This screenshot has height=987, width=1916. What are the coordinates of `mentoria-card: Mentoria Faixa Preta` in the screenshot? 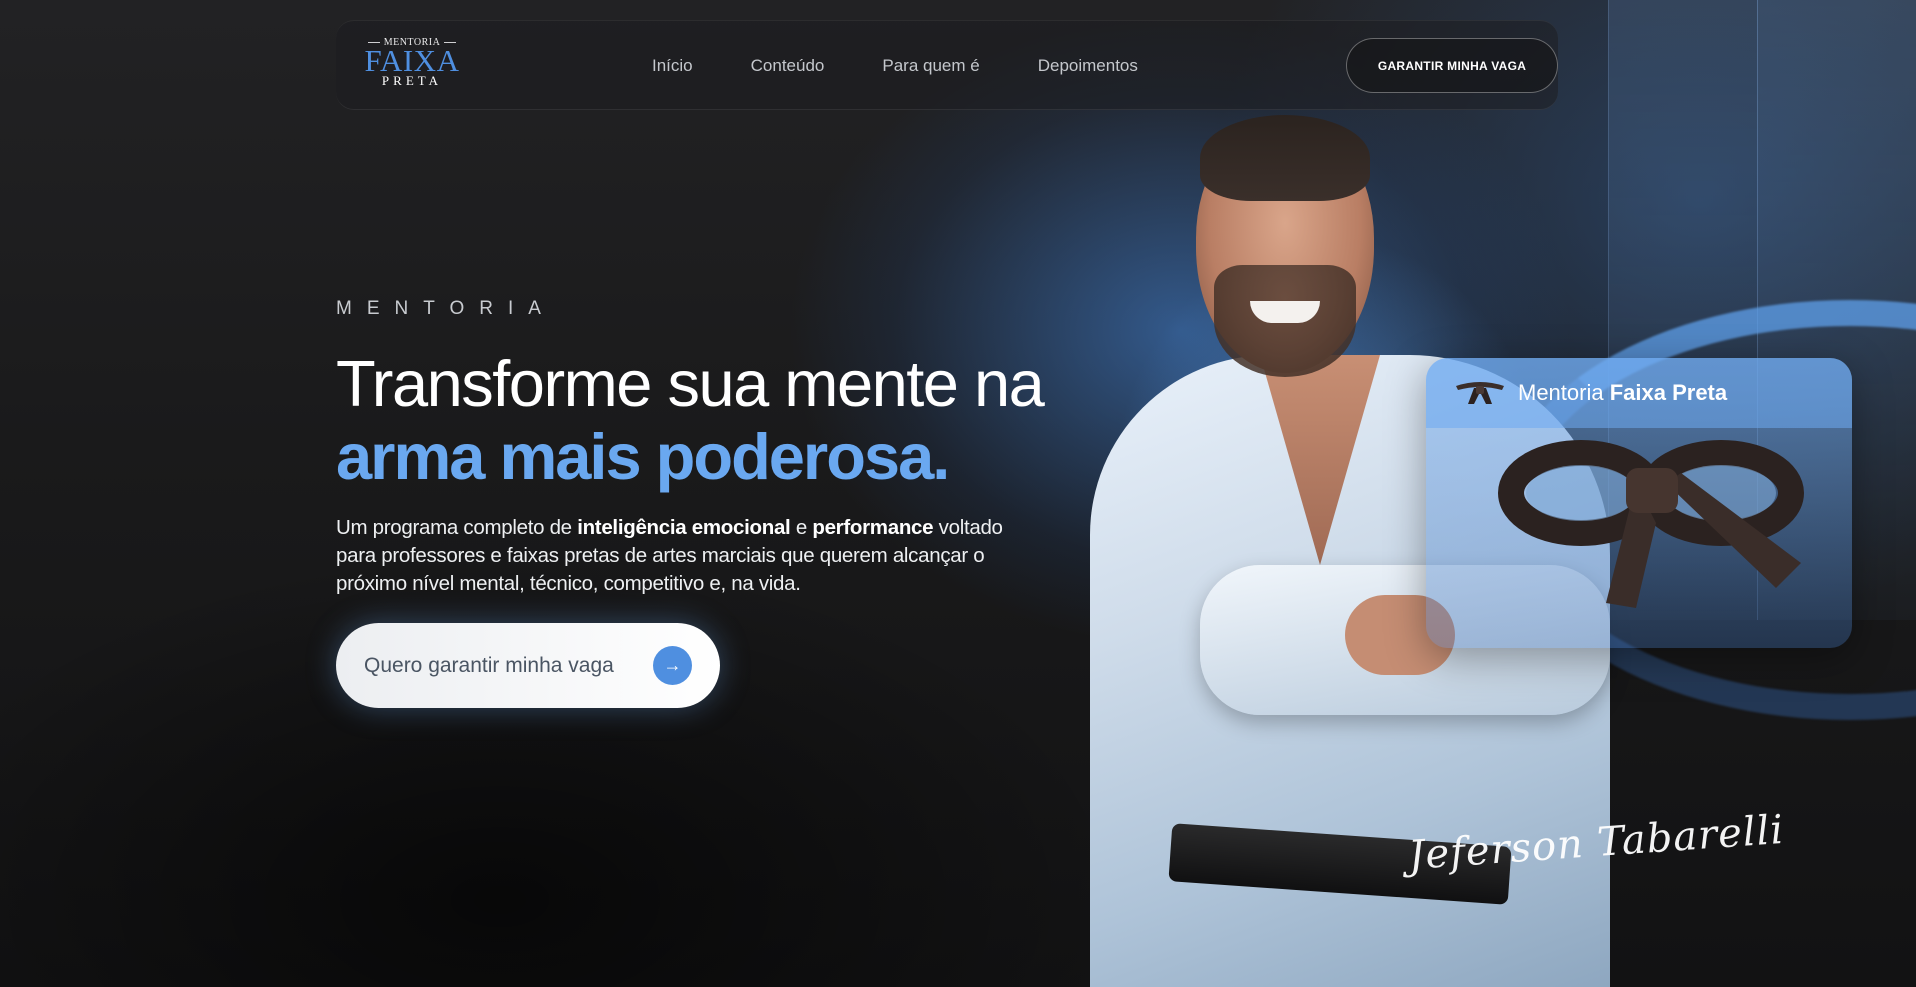 It's located at (1639, 503).